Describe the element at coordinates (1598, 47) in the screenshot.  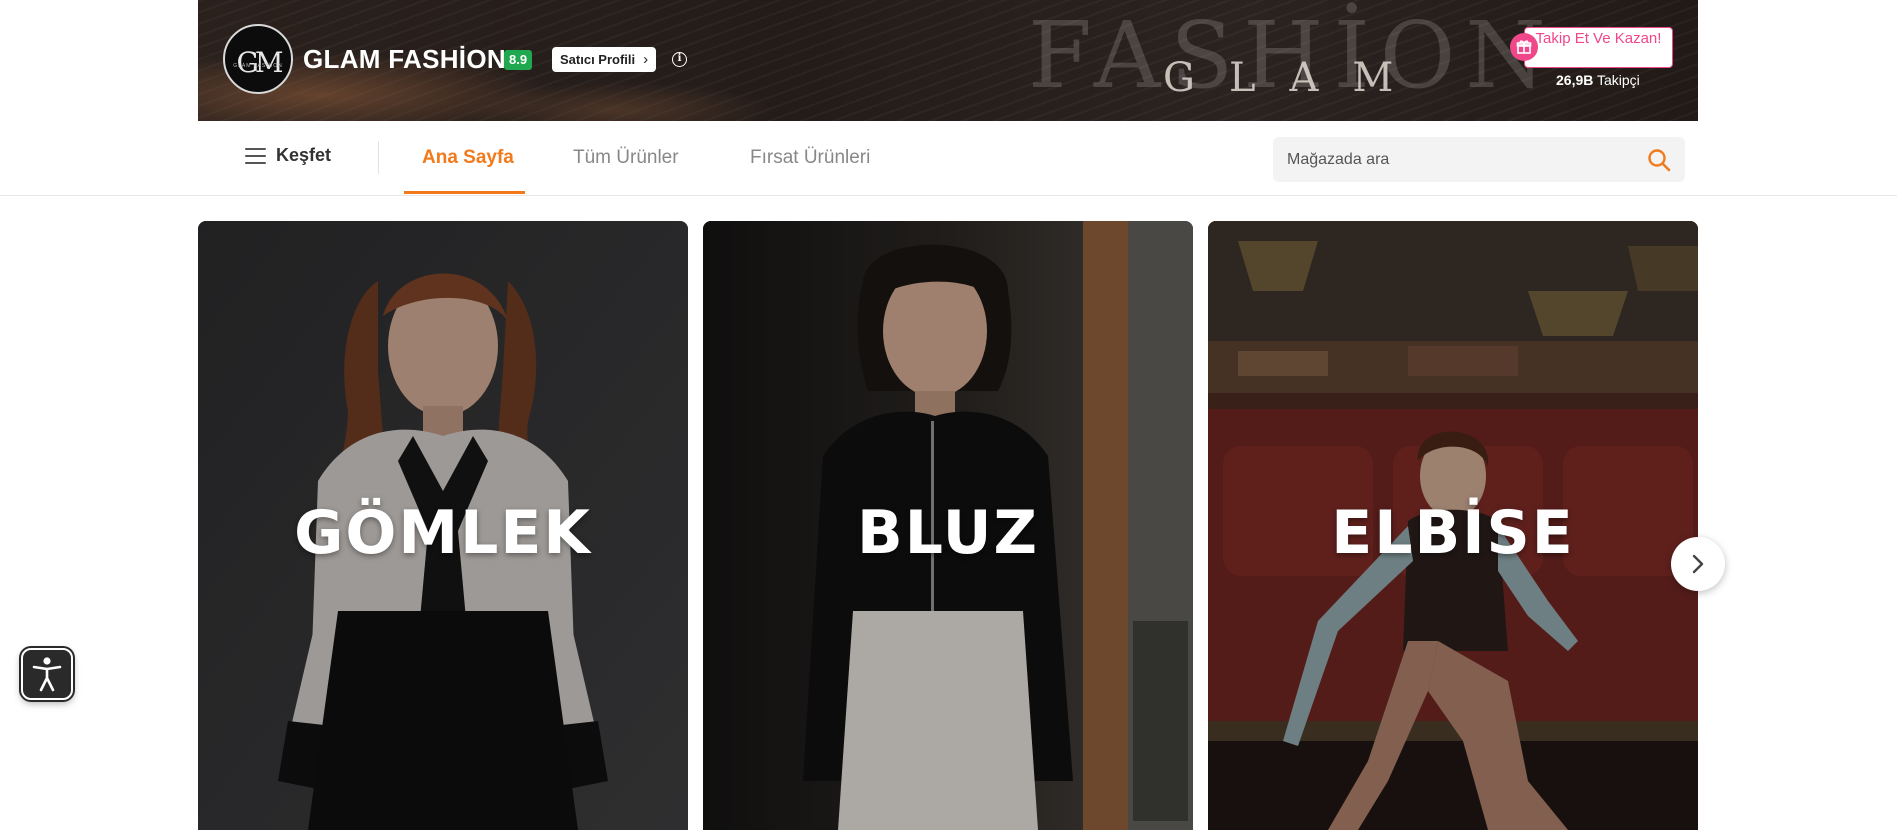
I see `follow-button: Takip Et Ve Kazan!` at that location.